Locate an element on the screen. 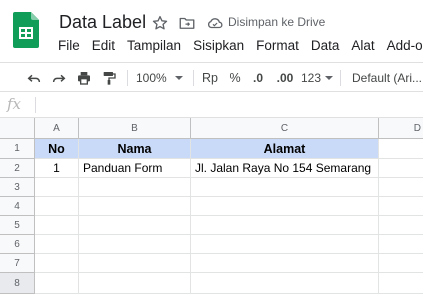 This screenshot has width=423, height=294. cell-d8 is located at coordinates (401, 283).